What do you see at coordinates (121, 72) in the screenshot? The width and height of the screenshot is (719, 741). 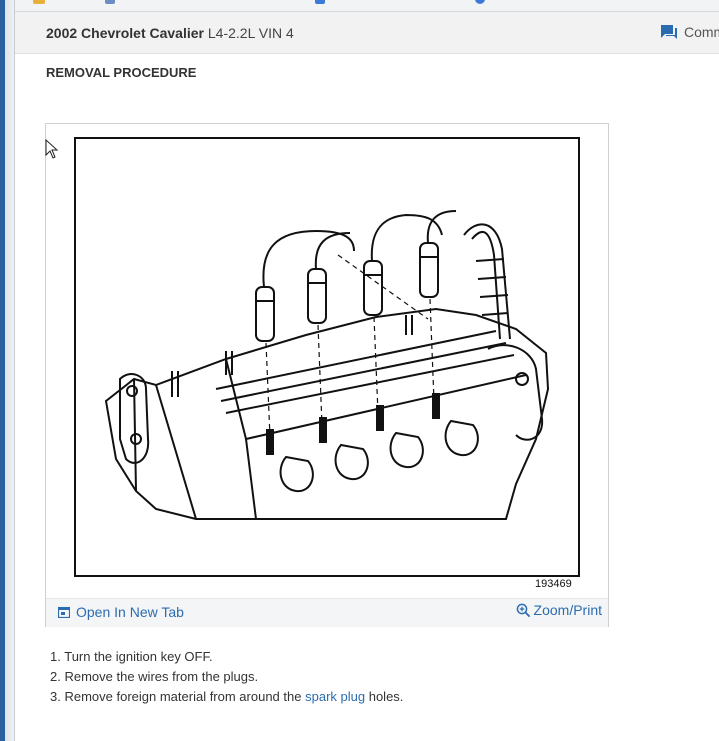 I see `section-title: REMOVAL PROCEDURE` at bounding box center [121, 72].